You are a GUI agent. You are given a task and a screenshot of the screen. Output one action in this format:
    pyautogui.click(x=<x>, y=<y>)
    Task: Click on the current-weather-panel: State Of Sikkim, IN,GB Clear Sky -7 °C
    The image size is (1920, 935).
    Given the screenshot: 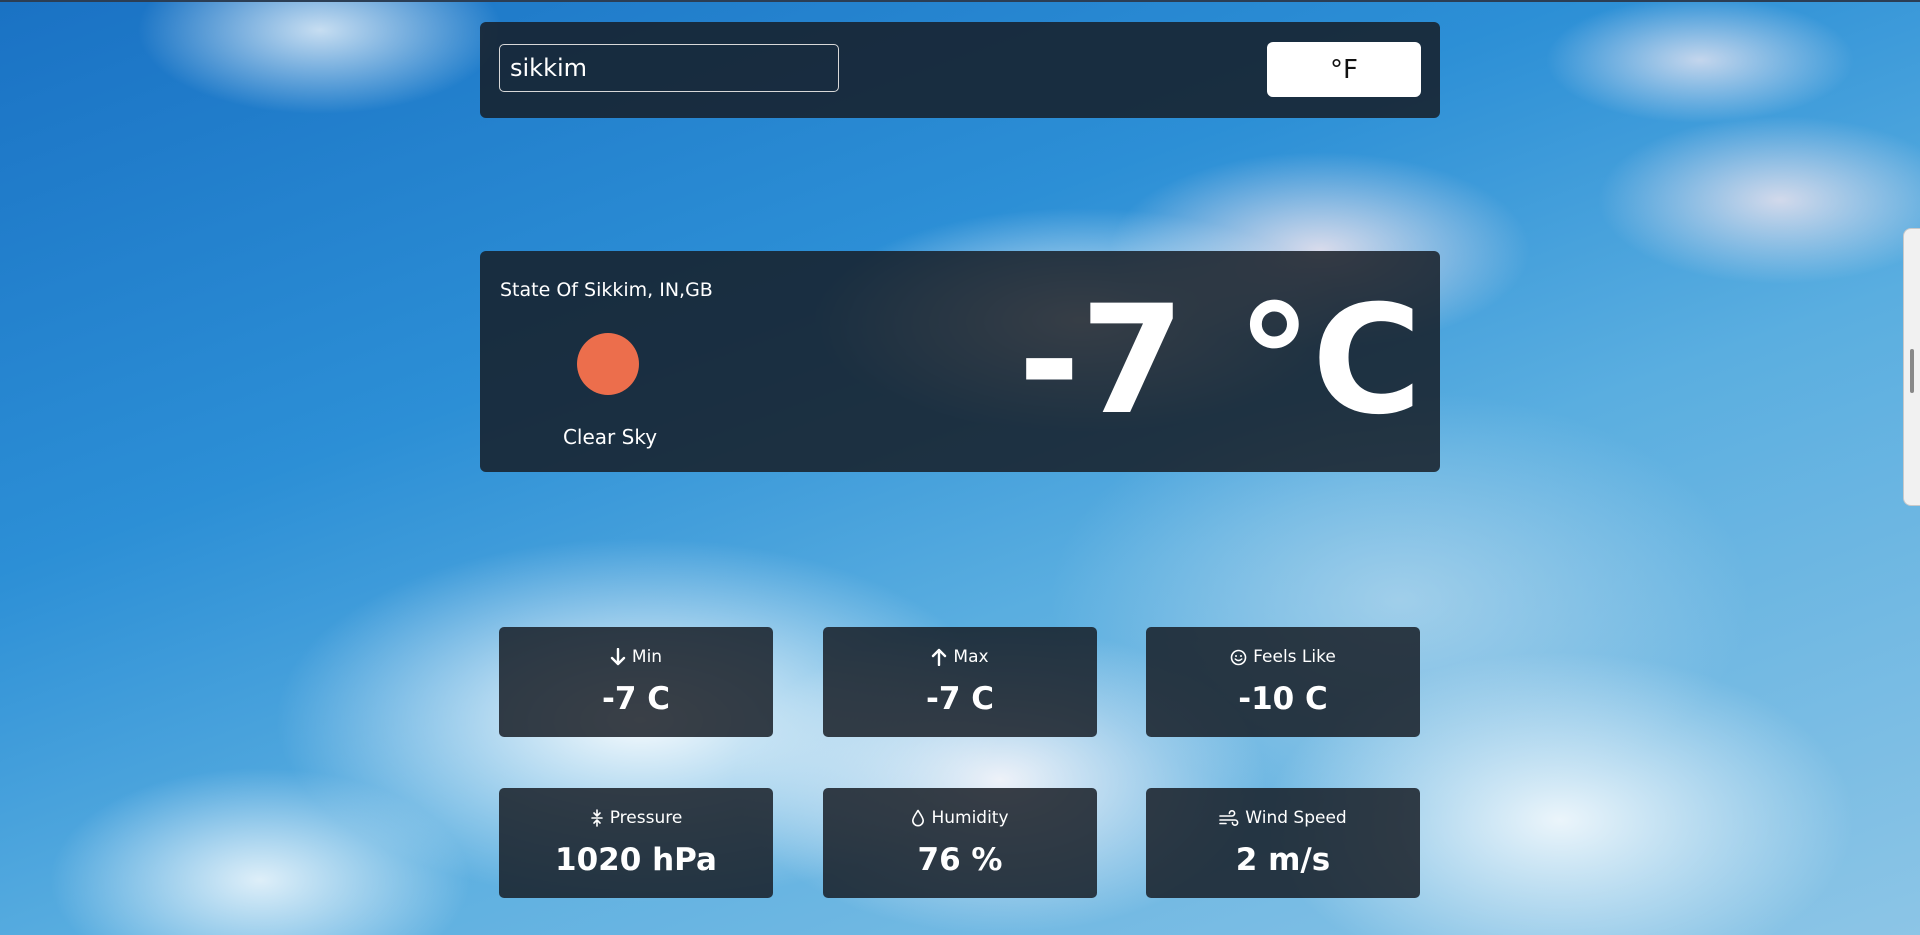 What is the action you would take?
    pyautogui.click(x=960, y=361)
    